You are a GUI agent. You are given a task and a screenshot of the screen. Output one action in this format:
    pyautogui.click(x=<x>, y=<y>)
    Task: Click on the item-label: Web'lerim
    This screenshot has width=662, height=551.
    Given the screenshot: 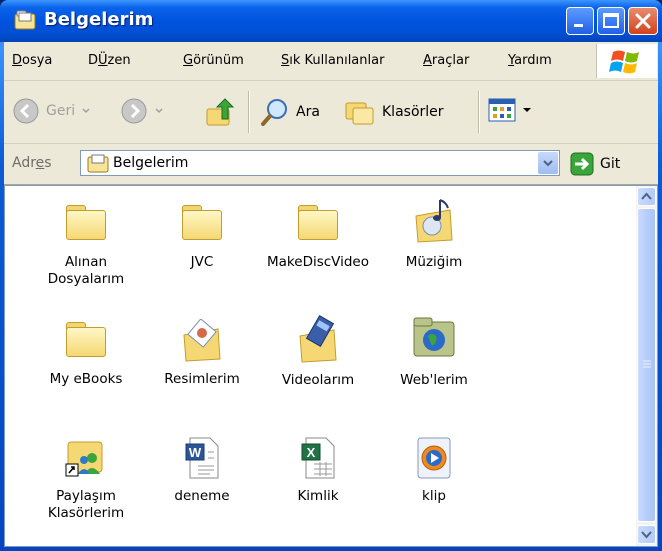 What is the action you would take?
    pyautogui.click(x=434, y=380)
    